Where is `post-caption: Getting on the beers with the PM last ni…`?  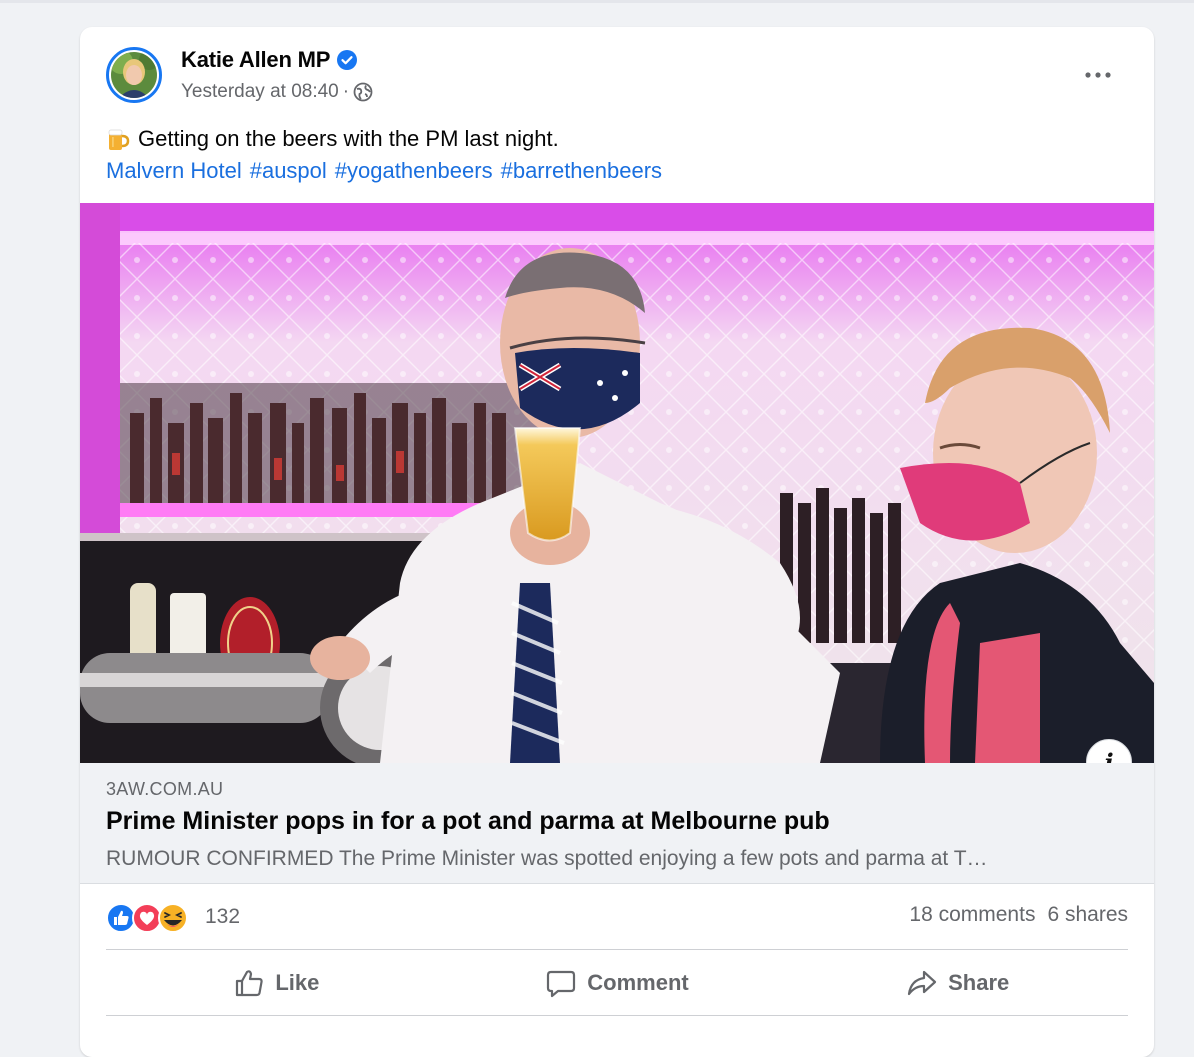
post-caption: Getting on the beers with the PM last ni… is located at coordinates (348, 138).